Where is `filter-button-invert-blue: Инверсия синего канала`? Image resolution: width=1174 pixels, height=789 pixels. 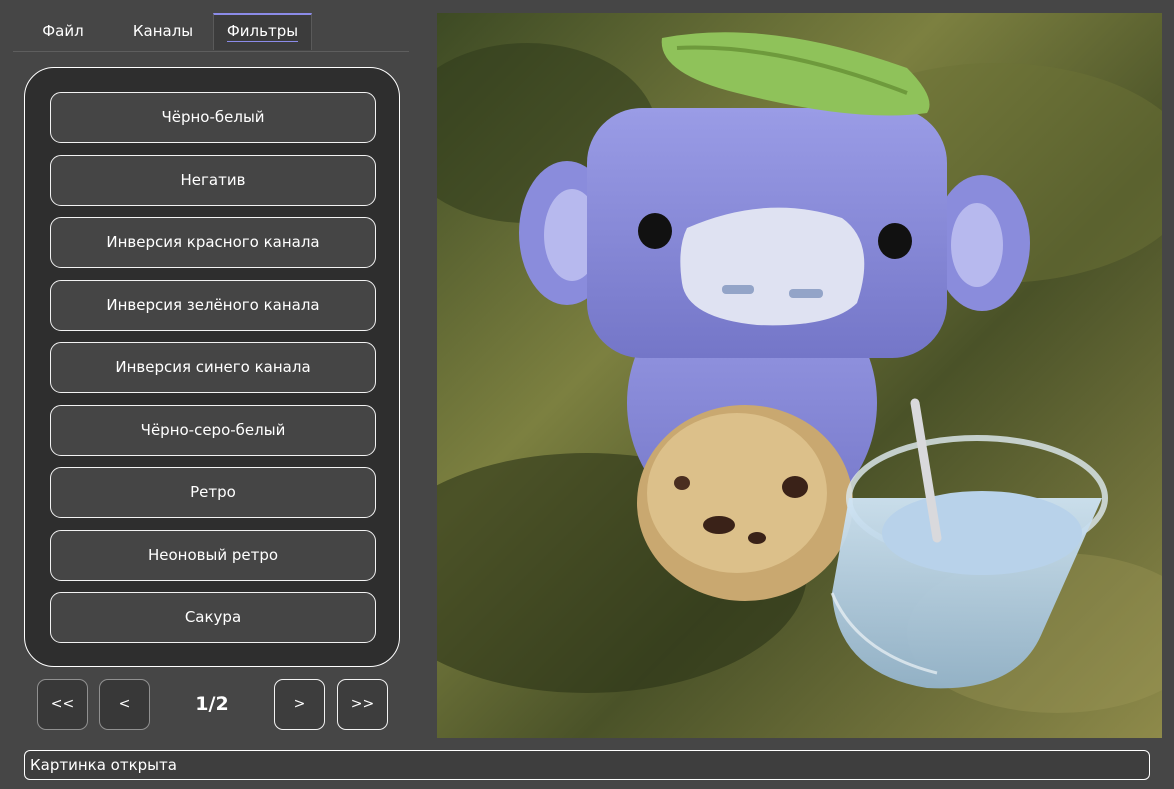
filter-button-invert-blue: Инверсия синего канала is located at coordinates (213, 367).